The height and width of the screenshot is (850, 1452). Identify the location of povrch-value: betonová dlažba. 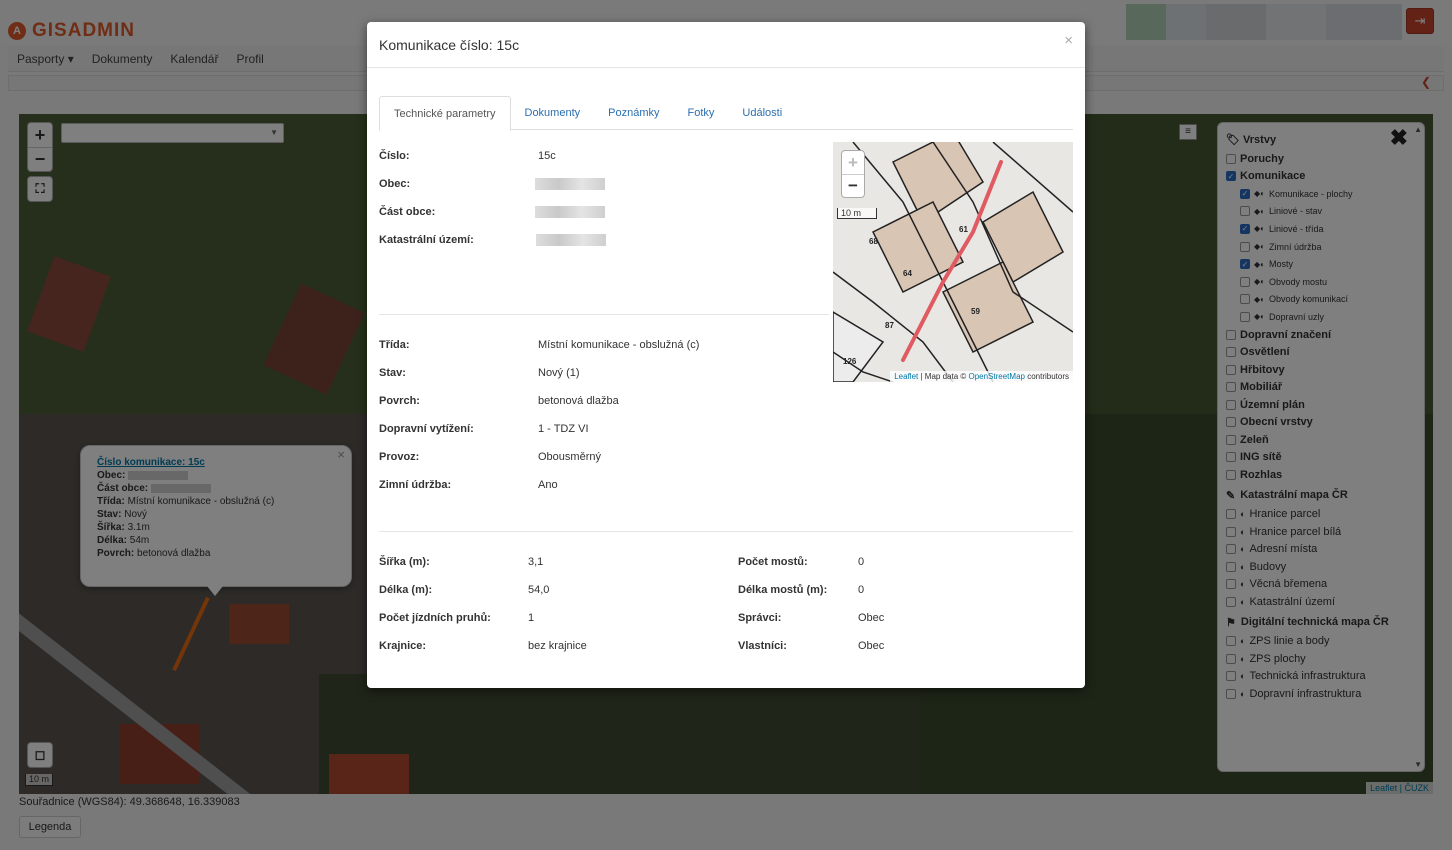
(578, 401).